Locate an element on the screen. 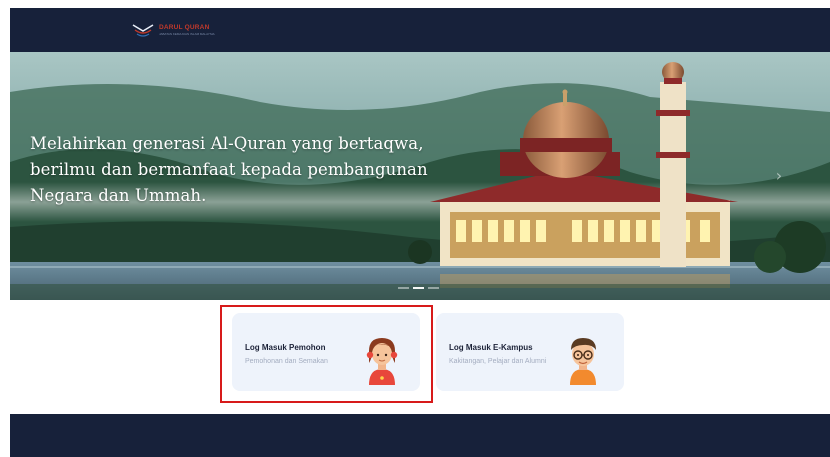  logo-subtext: JABATAN KEMAJUAN ISLAM MALAYSIA is located at coordinates (187, 34).